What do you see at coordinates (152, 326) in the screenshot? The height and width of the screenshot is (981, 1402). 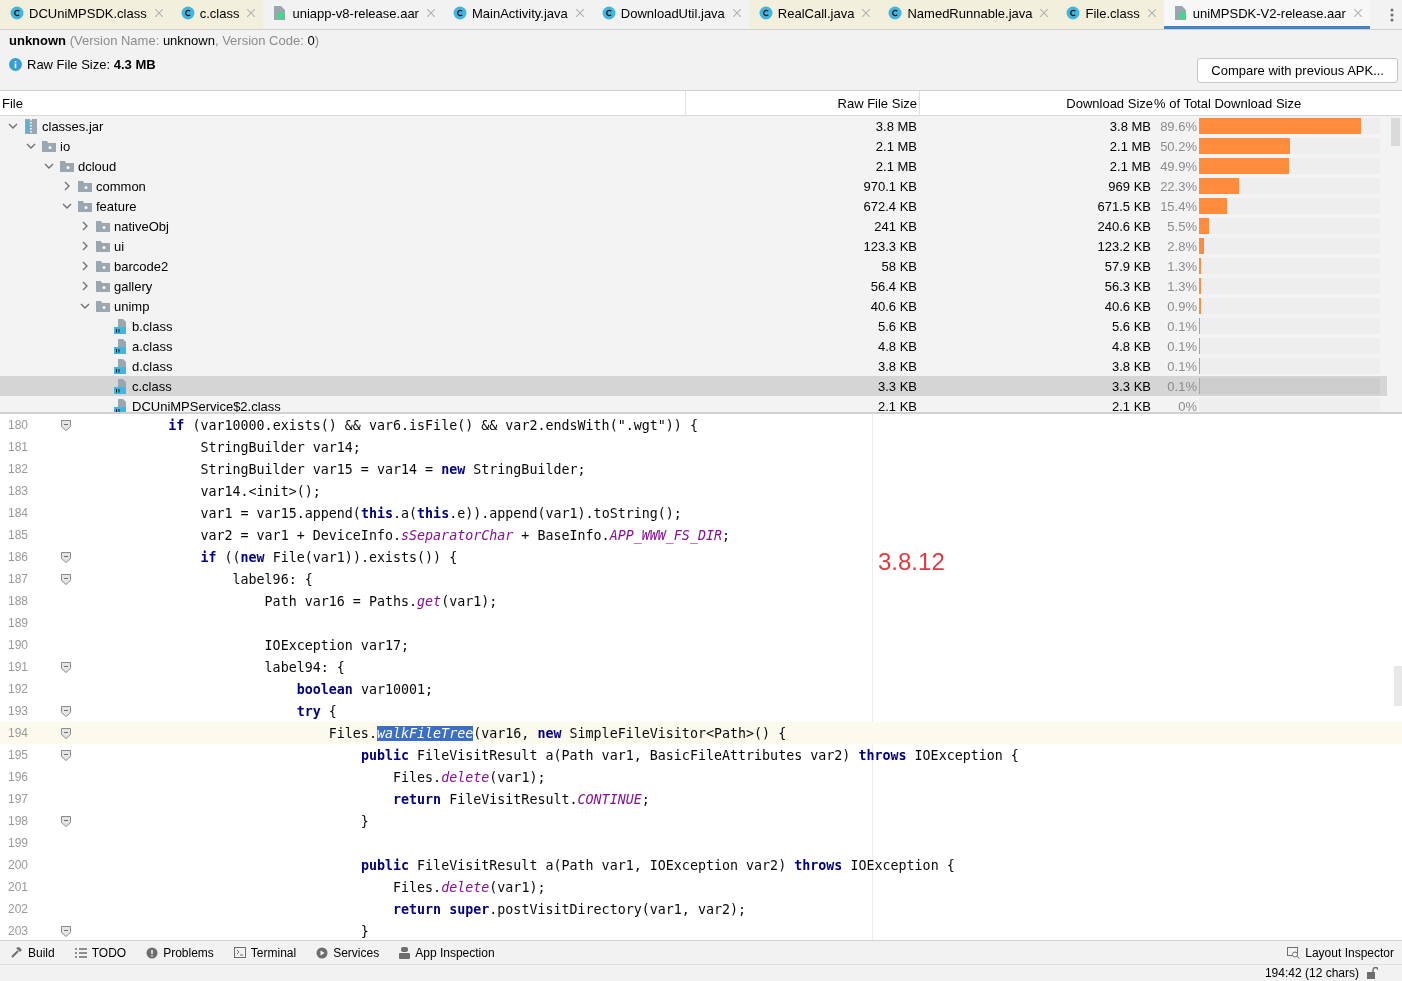 I see `file-name: b.class` at bounding box center [152, 326].